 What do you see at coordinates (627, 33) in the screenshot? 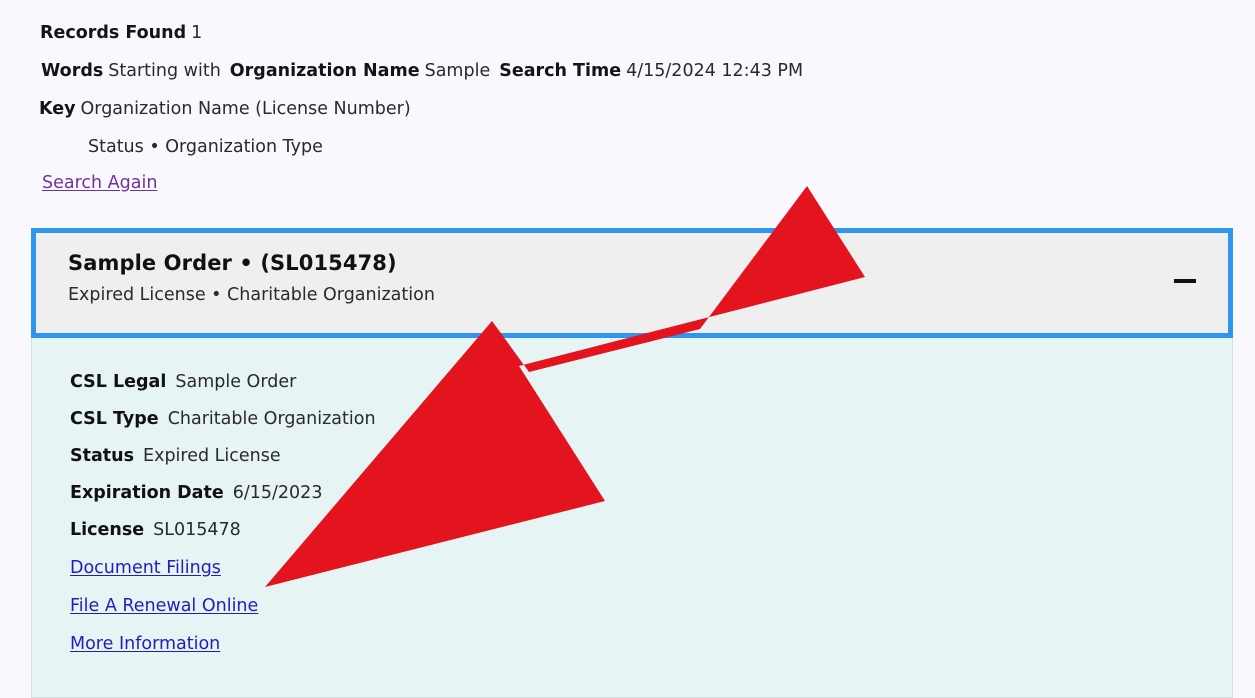
I see `records-found-row: Records Found 1` at bounding box center [627, 33].